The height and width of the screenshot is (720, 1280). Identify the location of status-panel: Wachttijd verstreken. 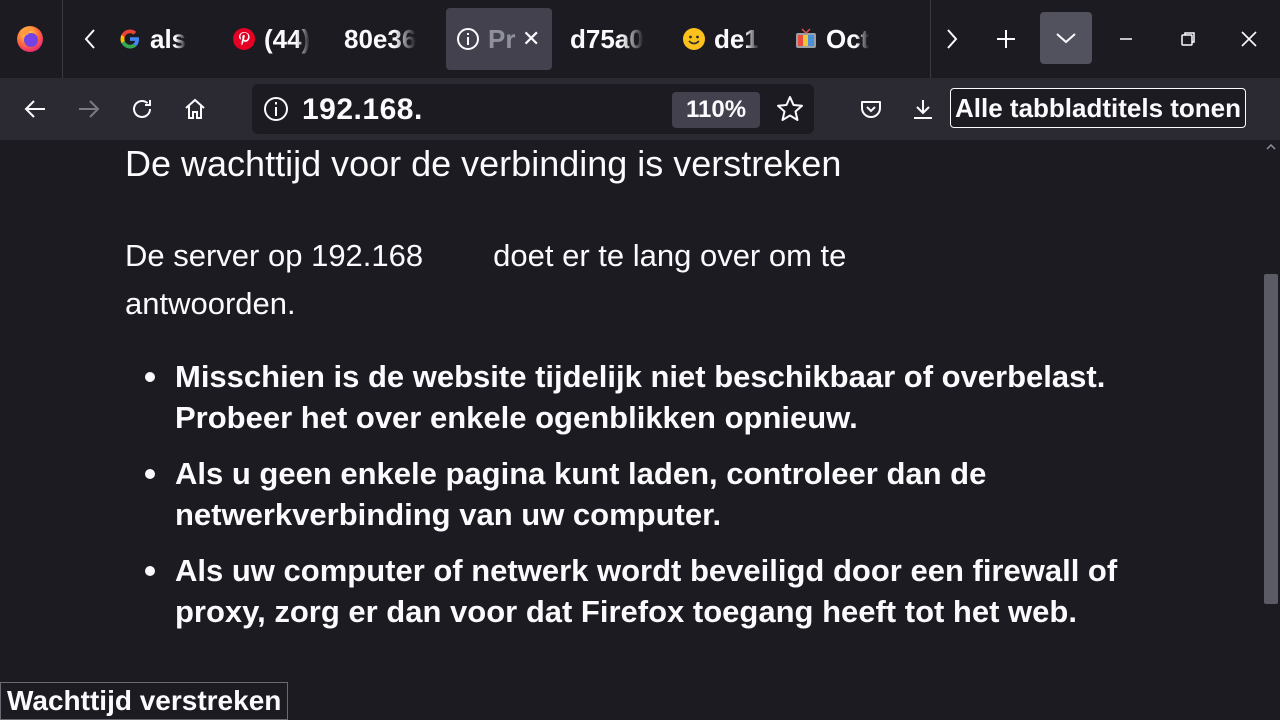
(144, 701).